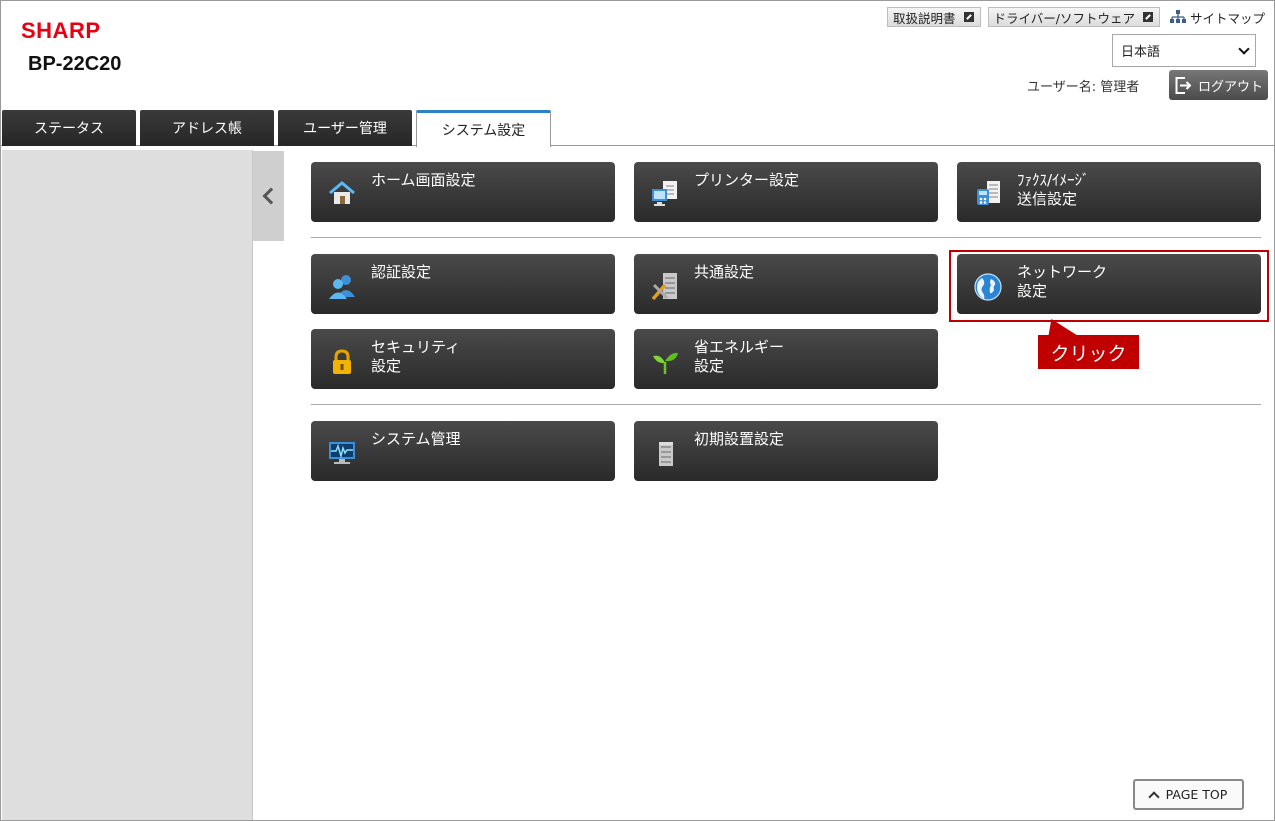 The height and width of the screenshot is (821, 1275). I want to click on menu-label: 認証設定, so click(401, 272).